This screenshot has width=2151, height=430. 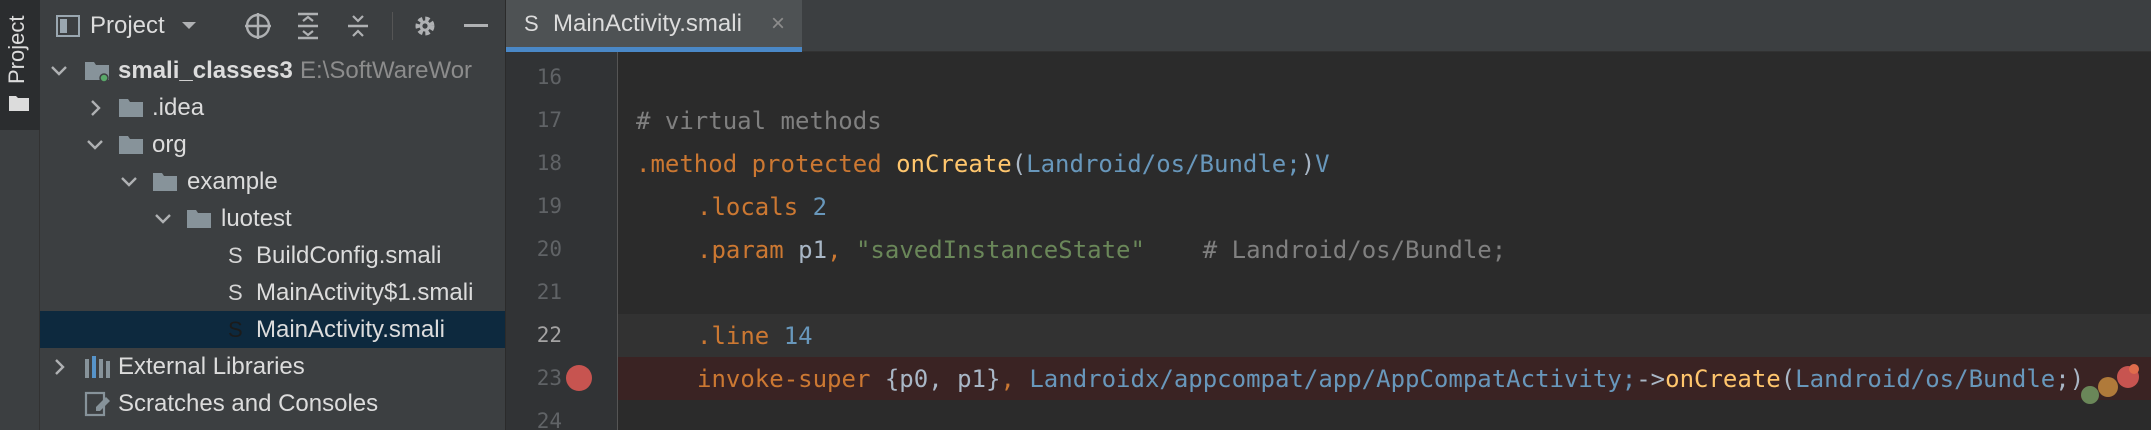 What do you see at coordinates (97, 367) in the screenshot?
I see `library-icon` at bounding box center [97, 367].